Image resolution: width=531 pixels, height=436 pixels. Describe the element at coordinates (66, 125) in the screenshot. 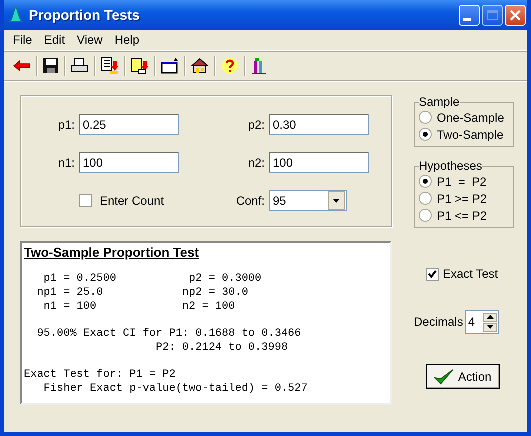

I see `field-label: p1:` at that location.